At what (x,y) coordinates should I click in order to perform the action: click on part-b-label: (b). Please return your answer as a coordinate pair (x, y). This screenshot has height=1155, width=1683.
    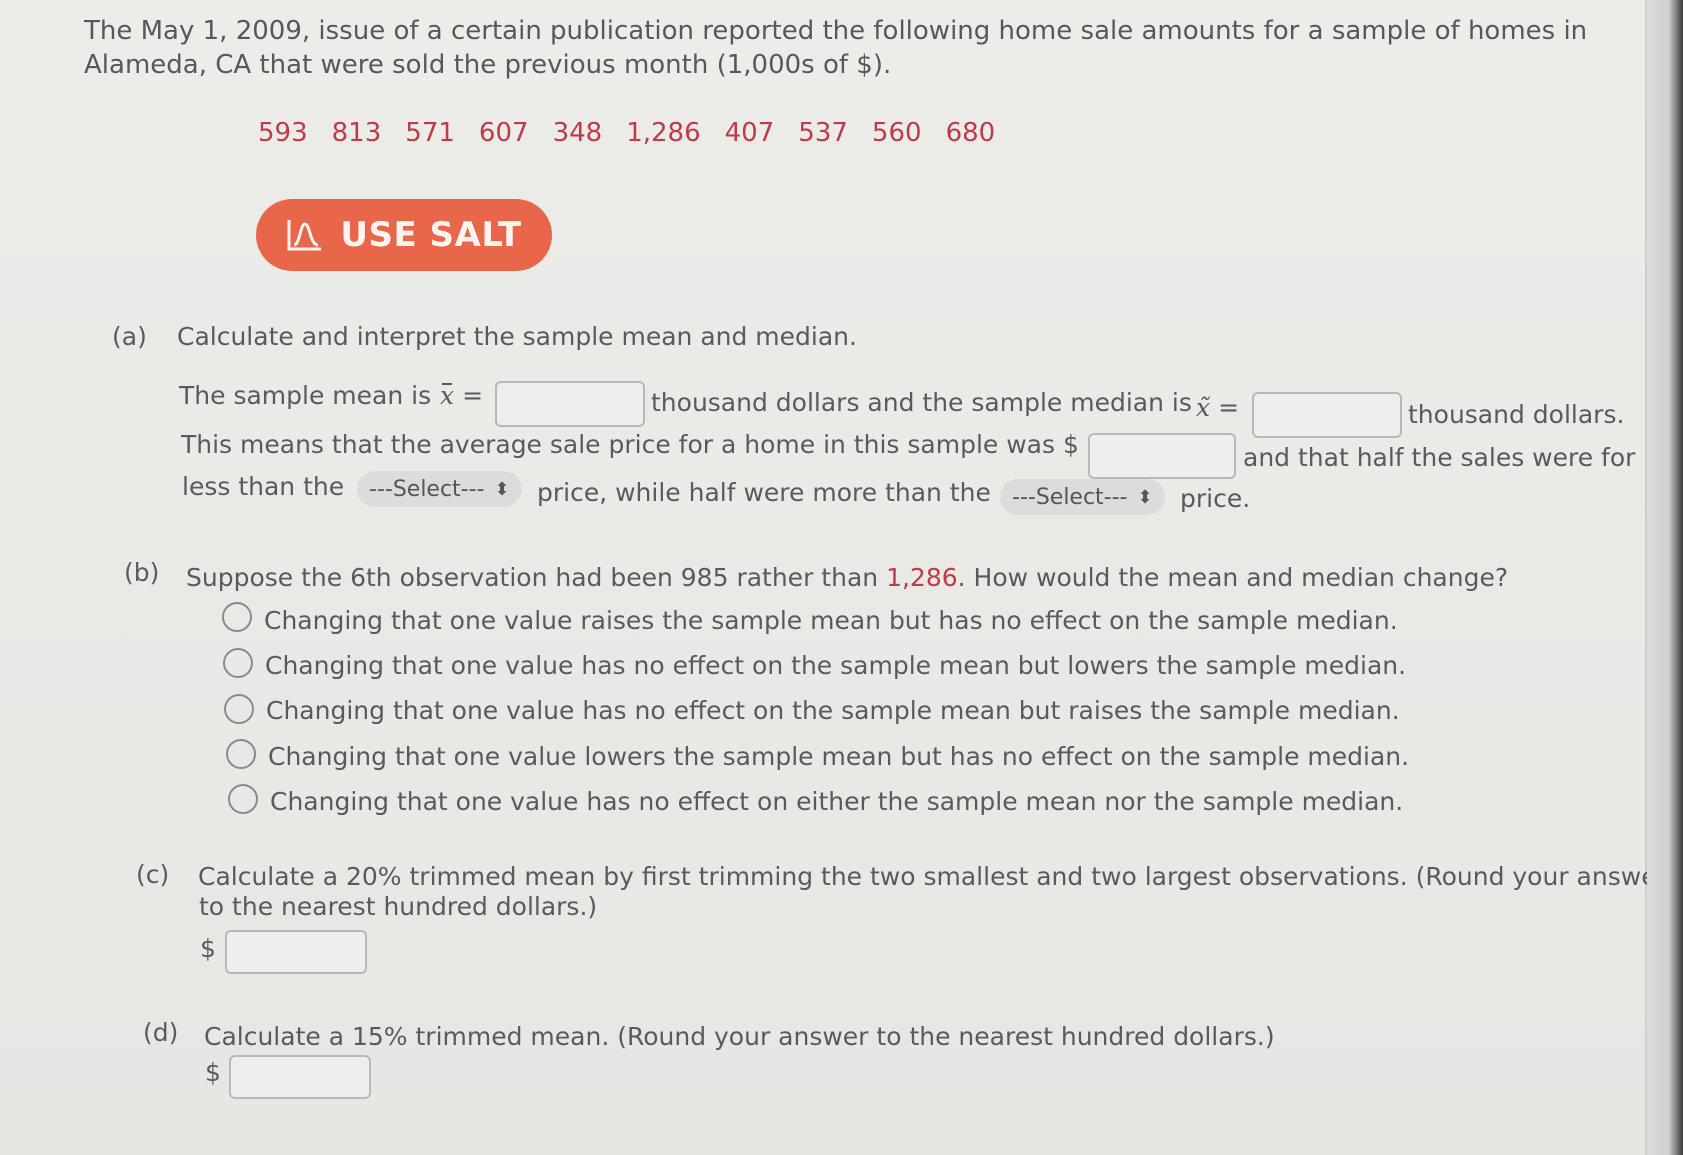
    Looking at the image, I should click on (142, 572).